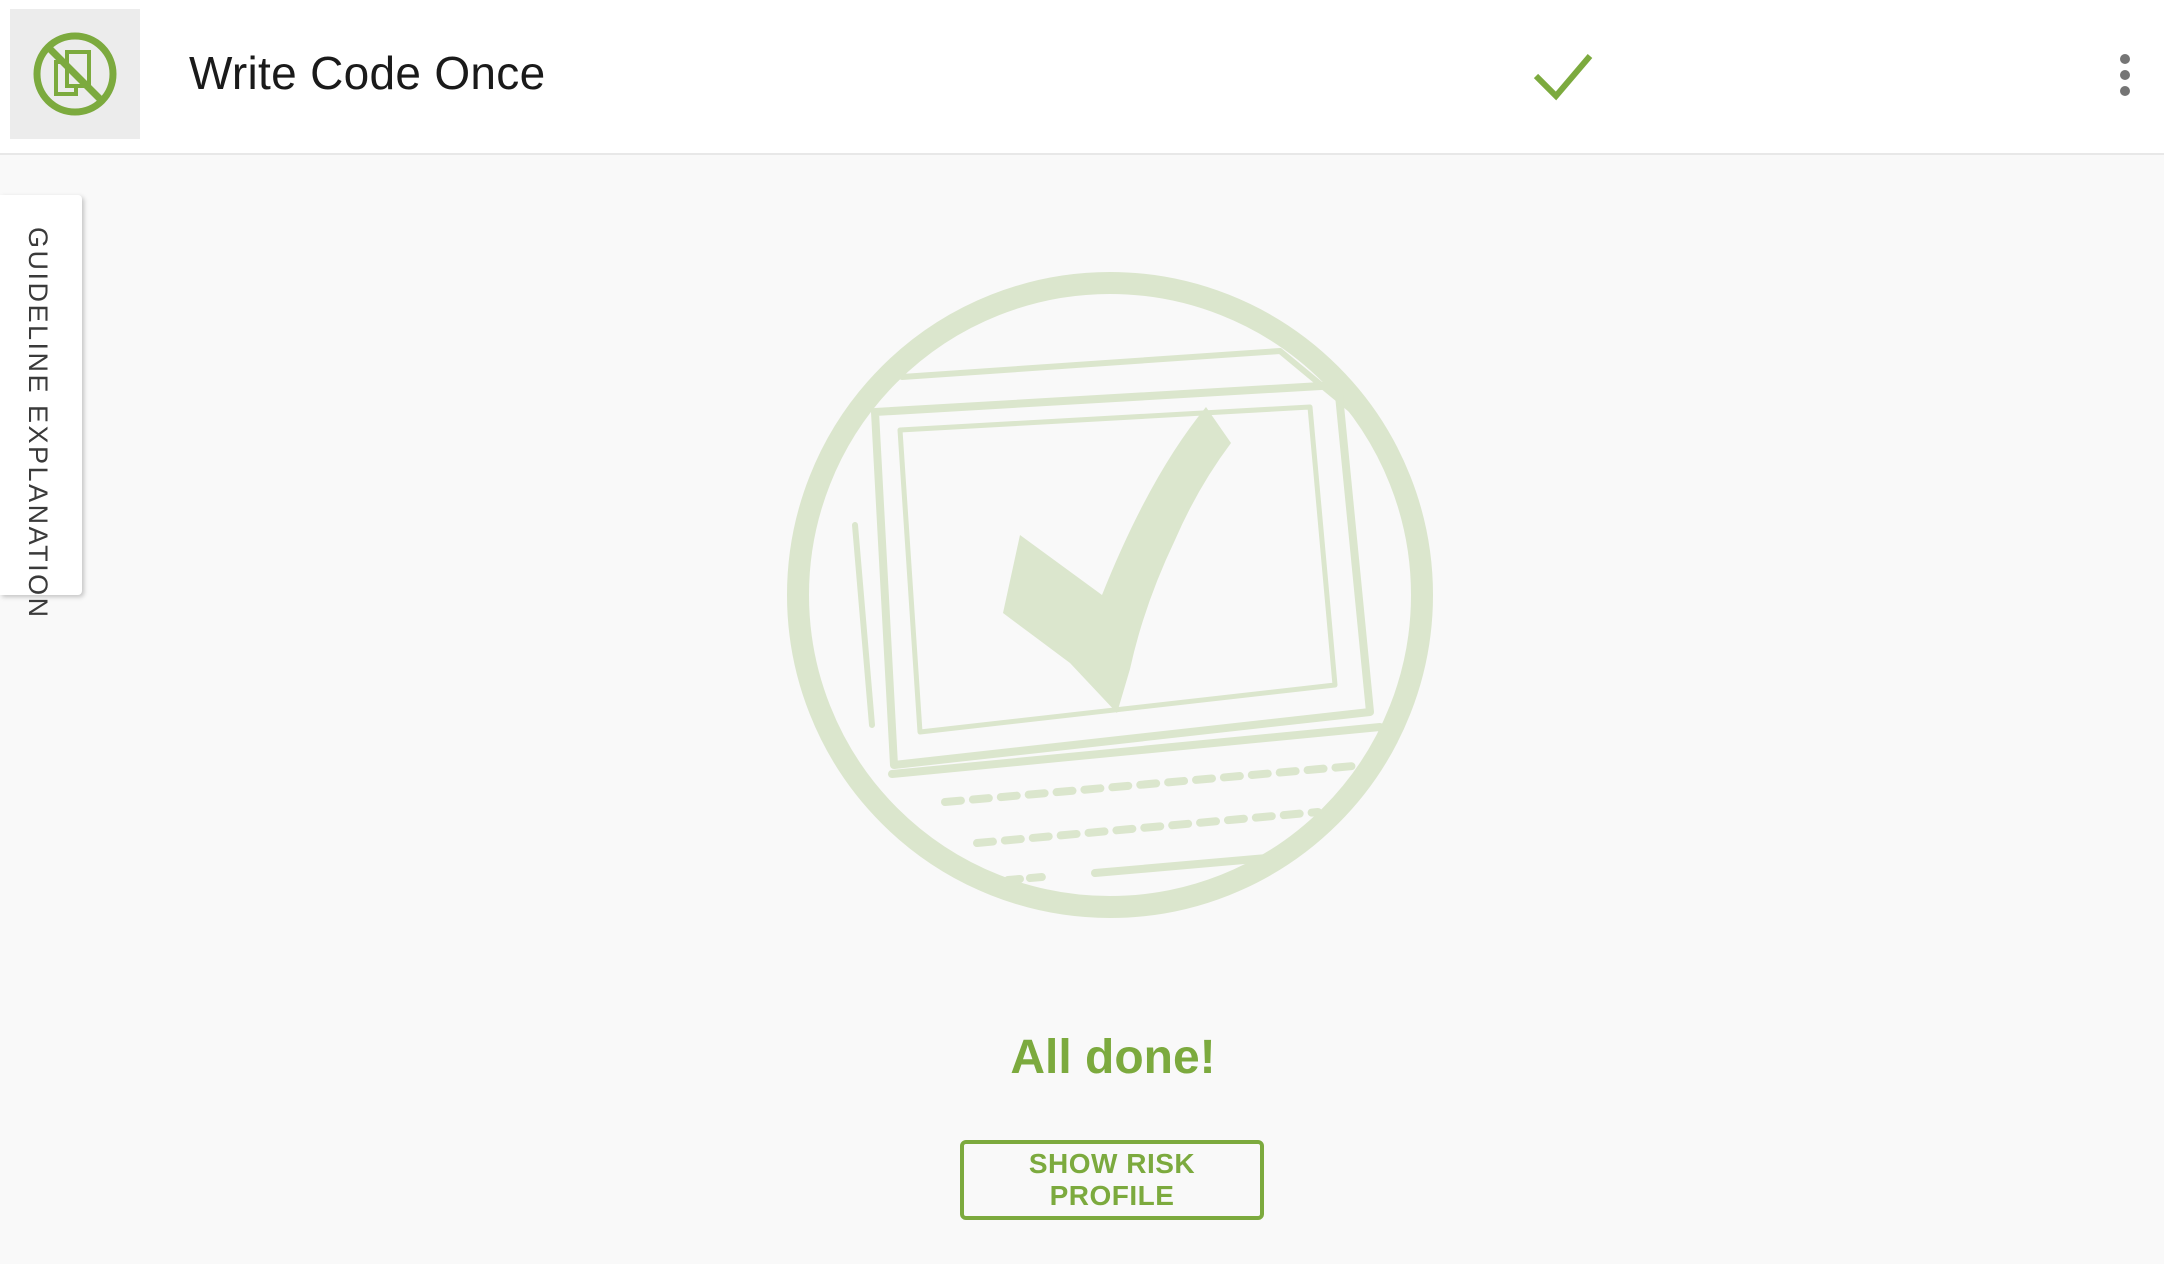  I want to click on checkmark-icon, so click(1563, 76).